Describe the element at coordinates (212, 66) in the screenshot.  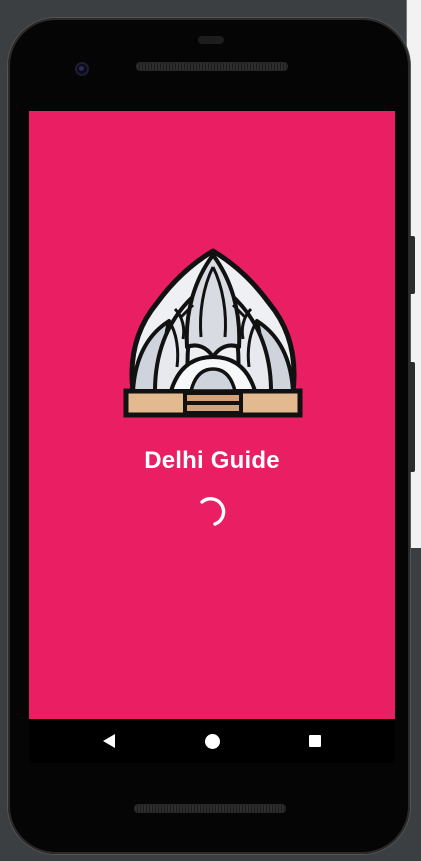
I see `earpiece-speaker` at that location.